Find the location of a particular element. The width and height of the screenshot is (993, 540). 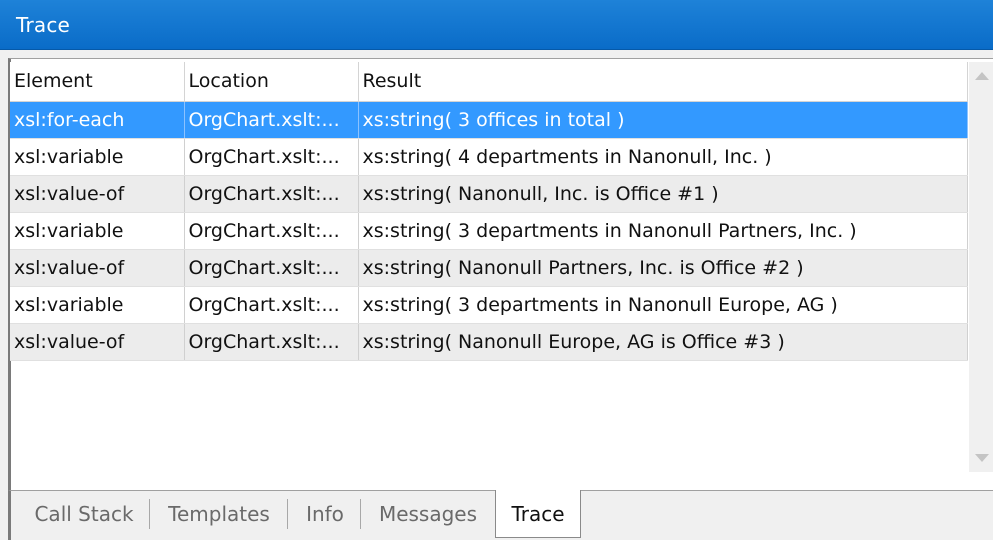

cell-element: xsl:for-each is located at coordinates (97, 120).